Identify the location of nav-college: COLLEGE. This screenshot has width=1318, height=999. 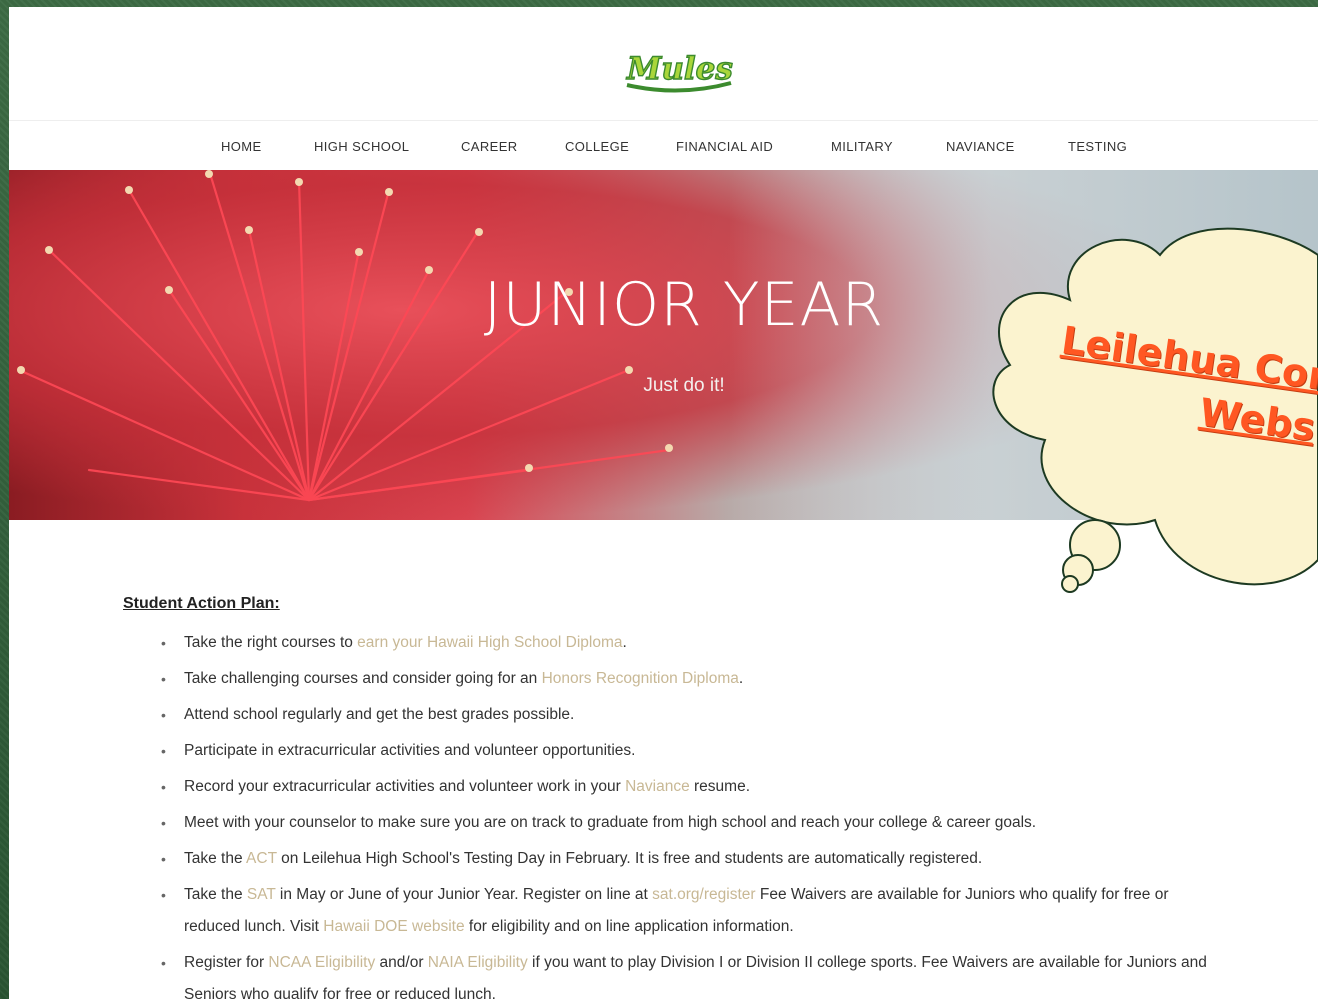
(597, 146).